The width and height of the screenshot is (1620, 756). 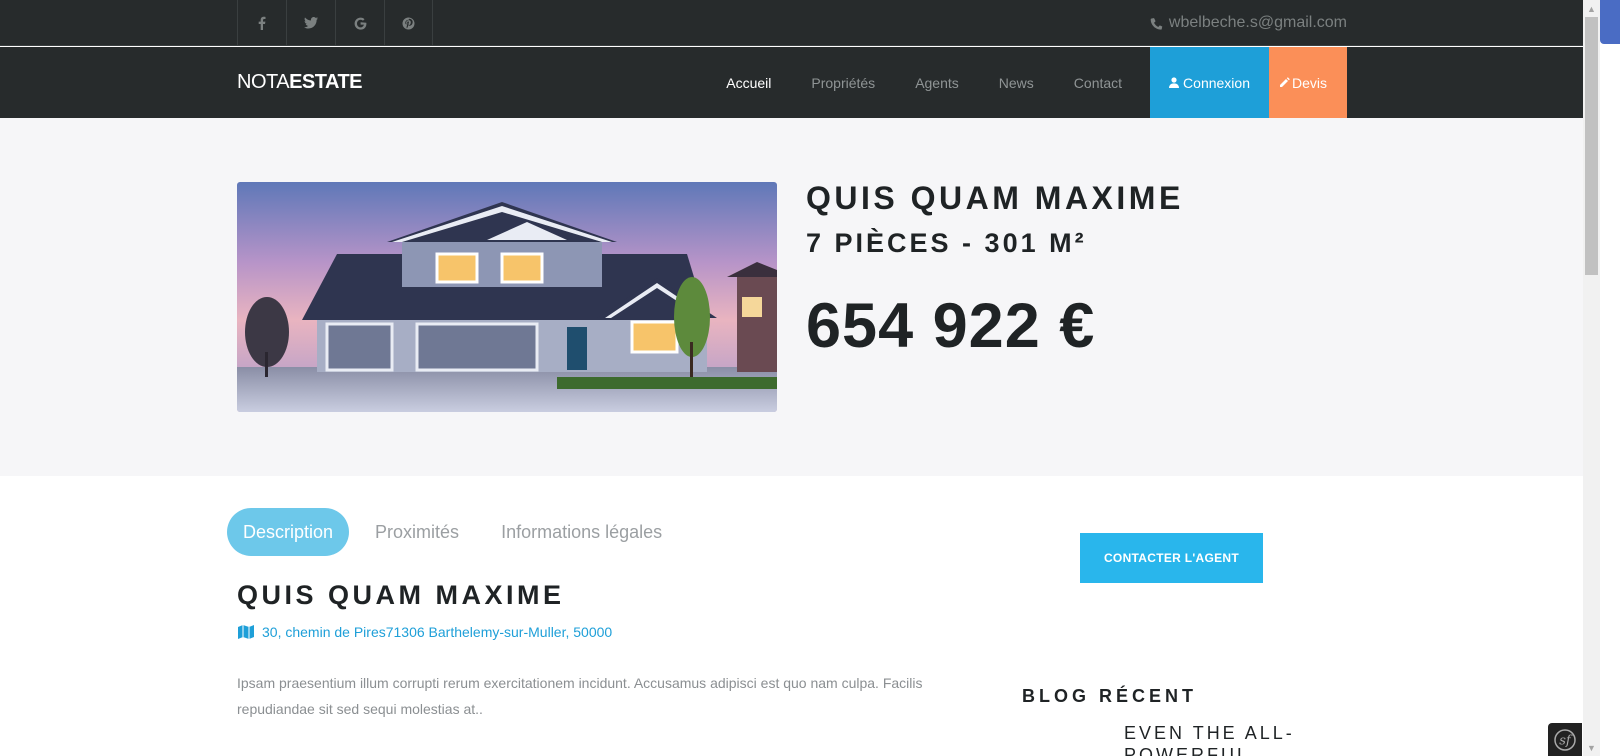 What do you see at coordinates (748, 82) in the screenshot?
I see `nav-item-accueil: Accueil` at bounding box center [748, 82].